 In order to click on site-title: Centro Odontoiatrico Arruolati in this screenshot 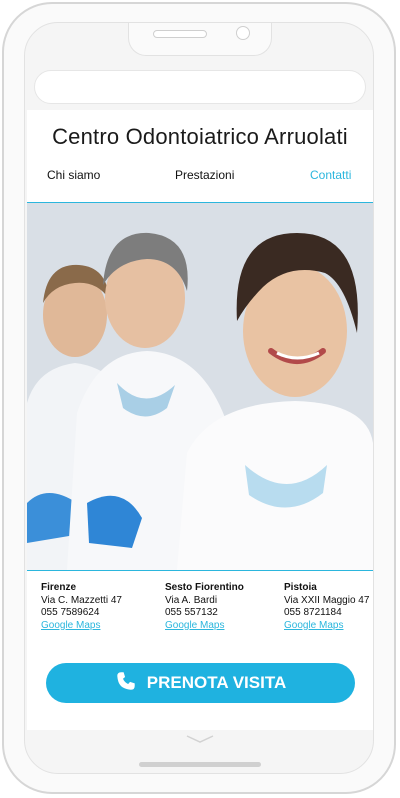, I will do `click(200, 136)`.